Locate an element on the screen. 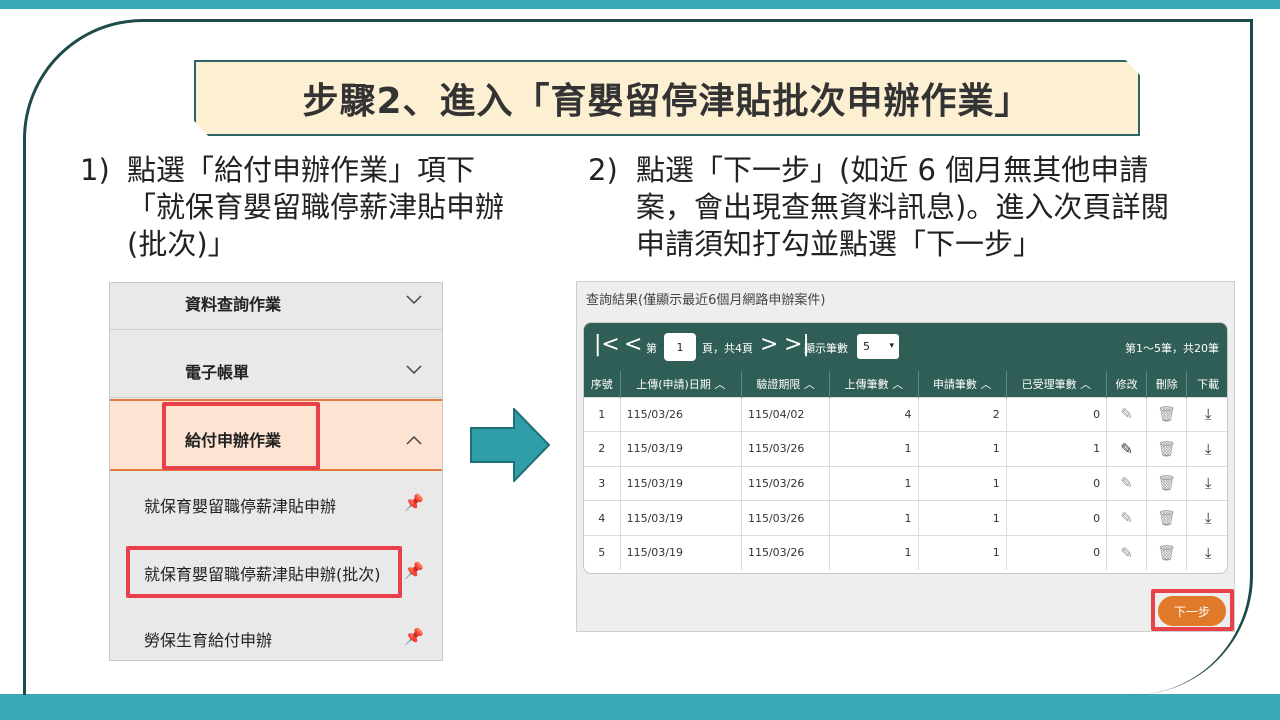 The height and width of the screenshot is (720, 1280). cell-index: 3 is located at coordinates (602, 483).